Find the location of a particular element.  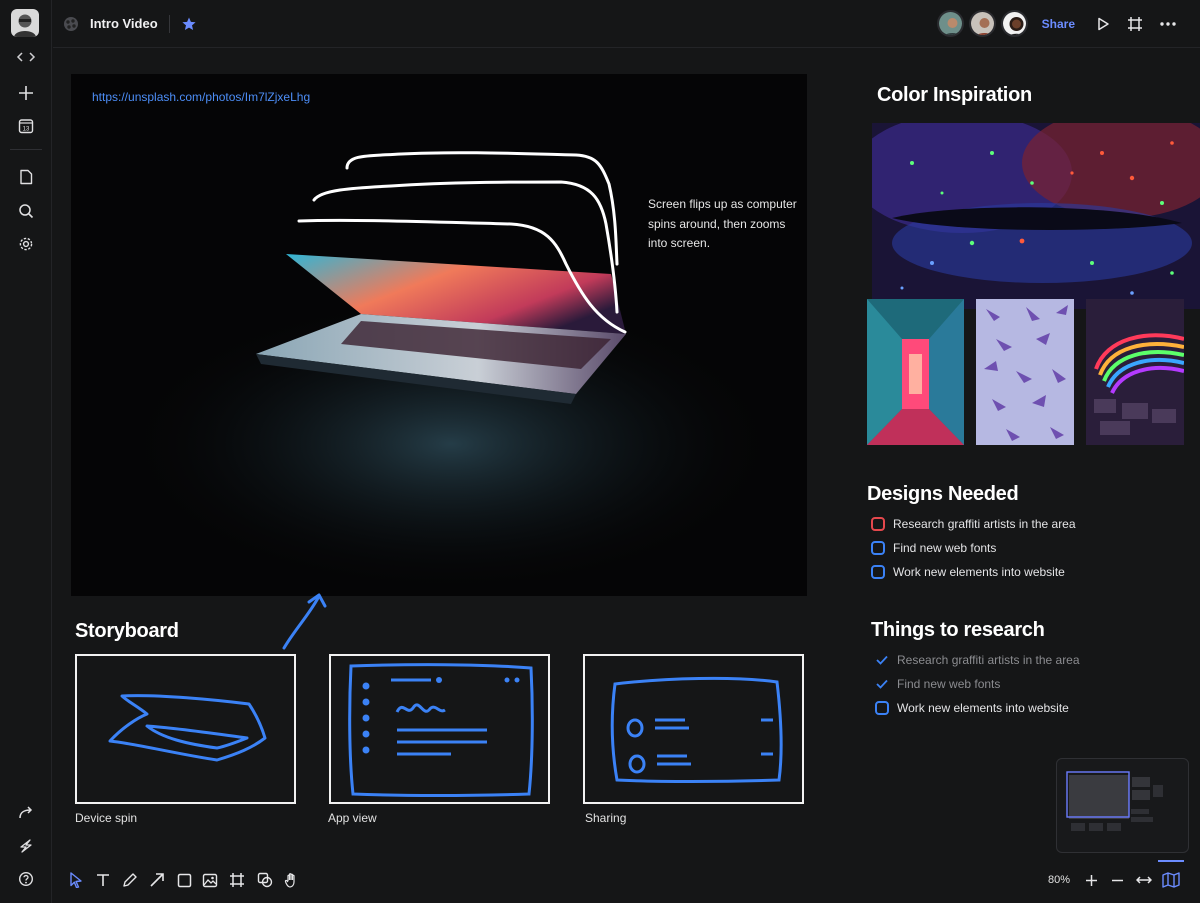

frame-tool-icon is located at coordinates (237, 880).